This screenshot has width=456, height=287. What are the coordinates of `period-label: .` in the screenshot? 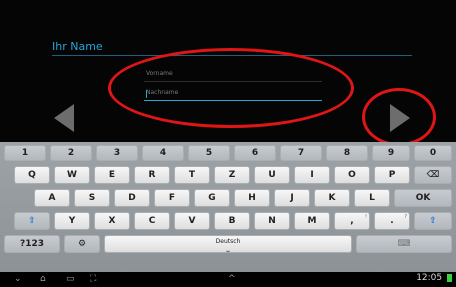 It's located at (392, 221).